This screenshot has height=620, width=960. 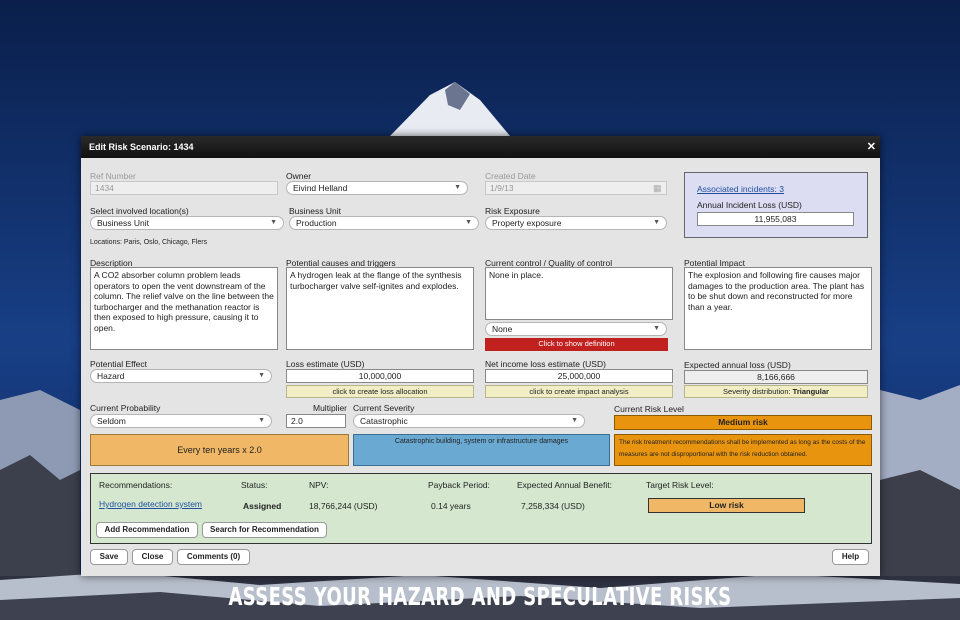 What do you see at coordinates (480, 147) in the screenshot?
I see `dialog-titlebar: Edit Risk Scenario: 1434 ✕` at bounding box center [480, 147].